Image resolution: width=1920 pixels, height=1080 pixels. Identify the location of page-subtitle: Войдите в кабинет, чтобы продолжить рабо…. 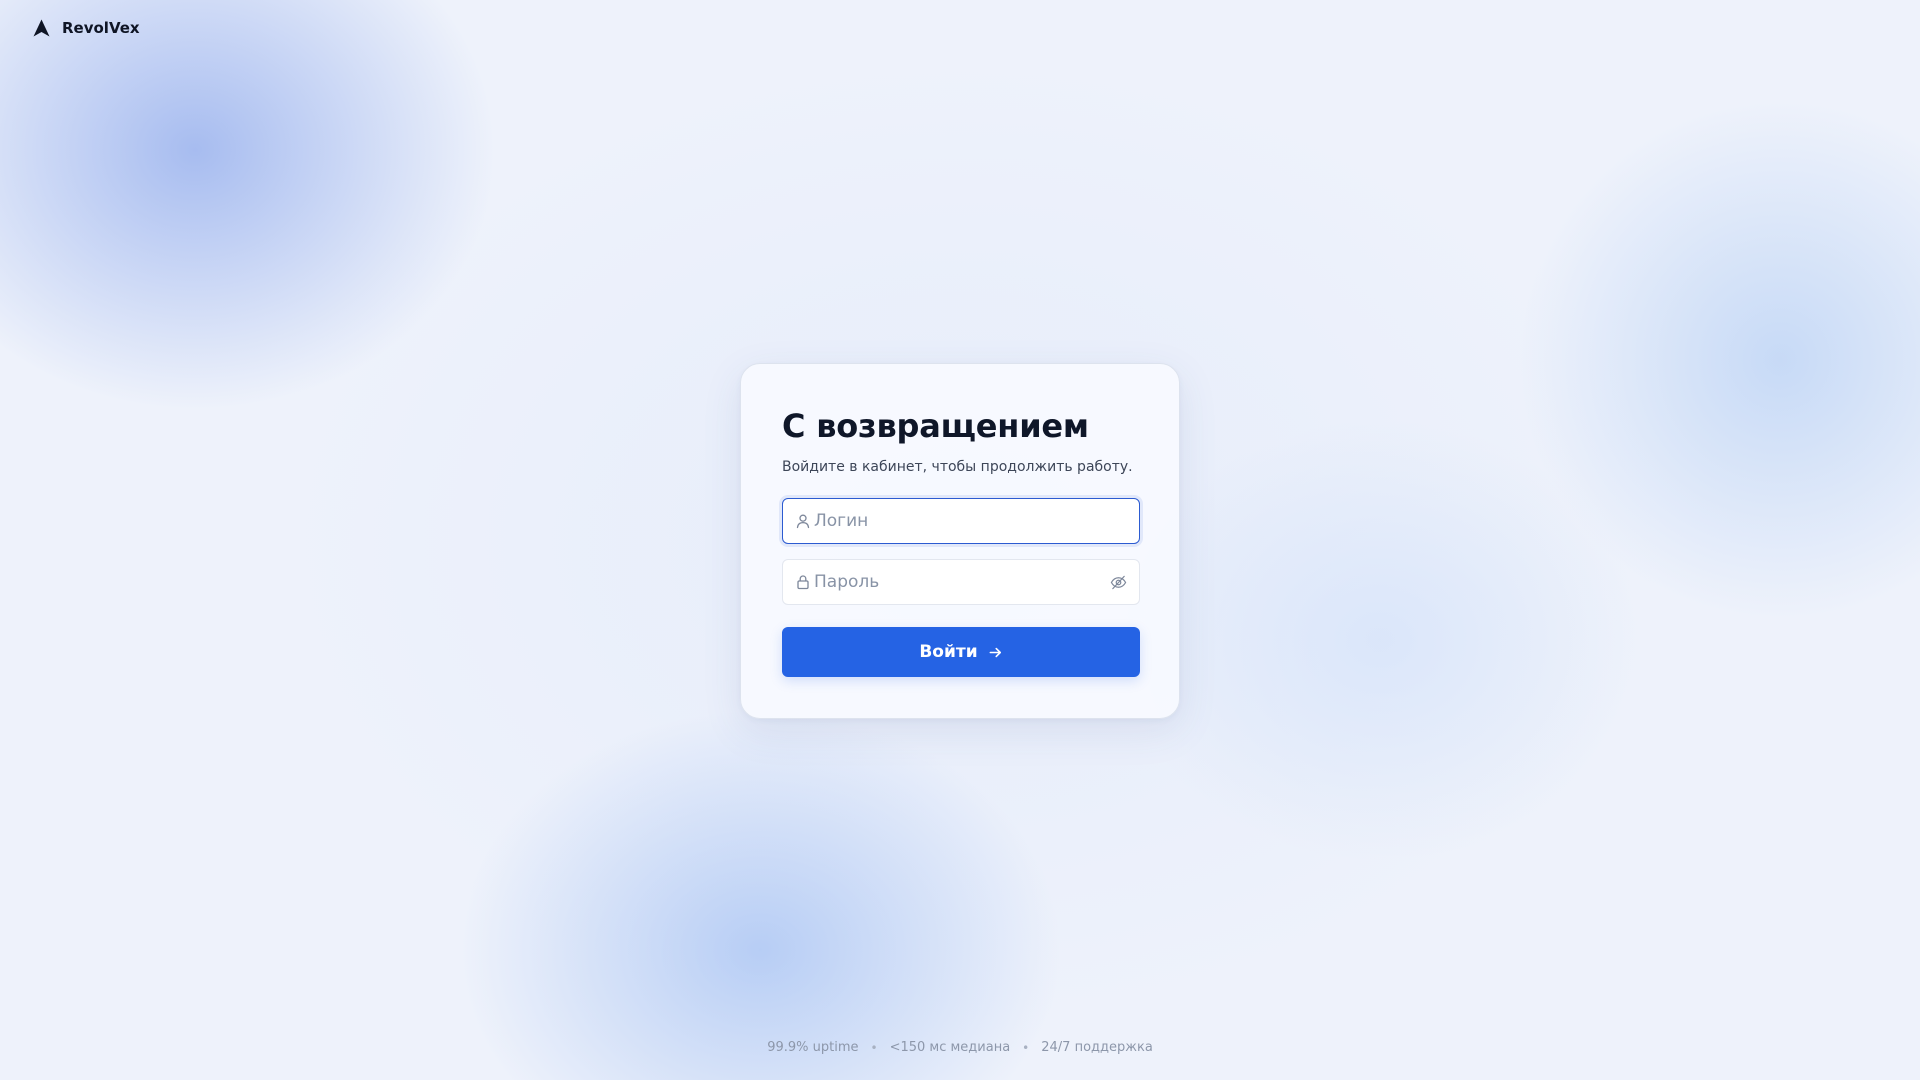
(957, 467).